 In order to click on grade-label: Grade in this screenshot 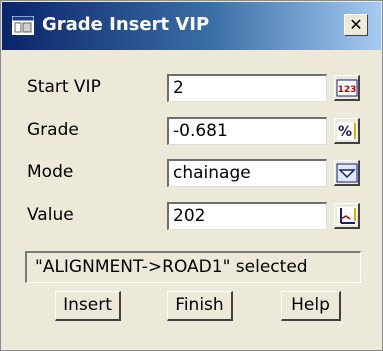, I will do `click(53, 130)`.